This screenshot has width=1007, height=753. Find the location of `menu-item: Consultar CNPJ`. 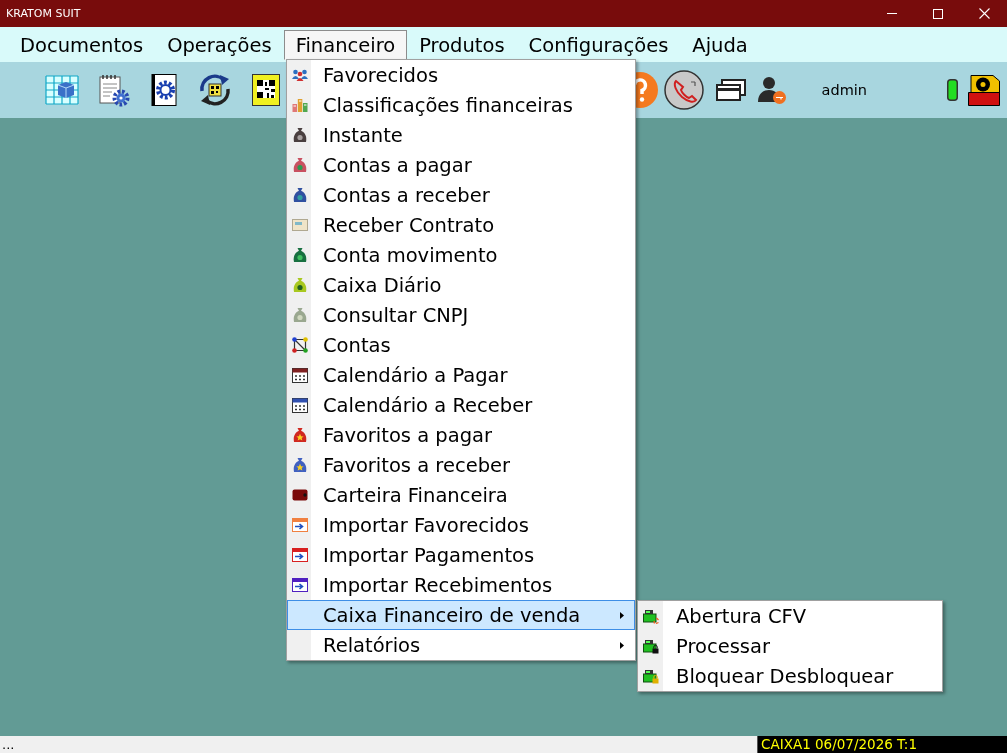

menu-item: Consultar CNPJ is located at coordinates (461, 315).